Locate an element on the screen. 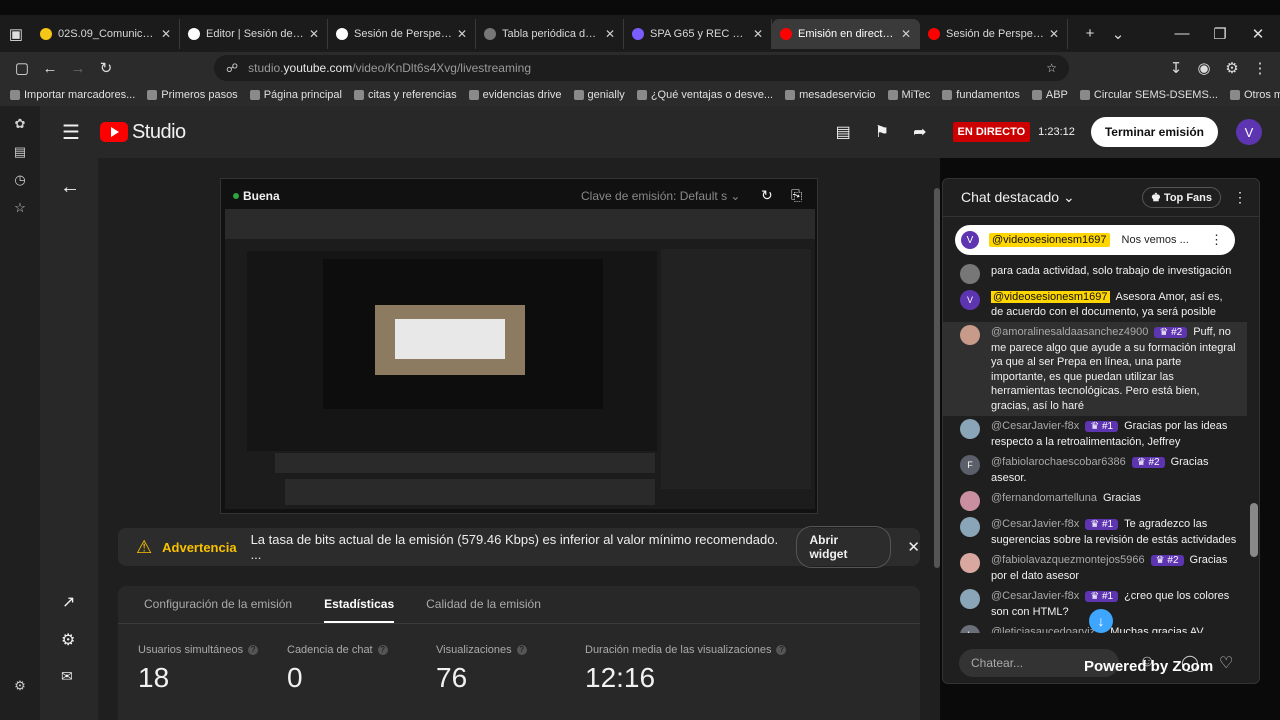  other-bookmarks: Otros marcadores is located at coordinates (1254, 95).